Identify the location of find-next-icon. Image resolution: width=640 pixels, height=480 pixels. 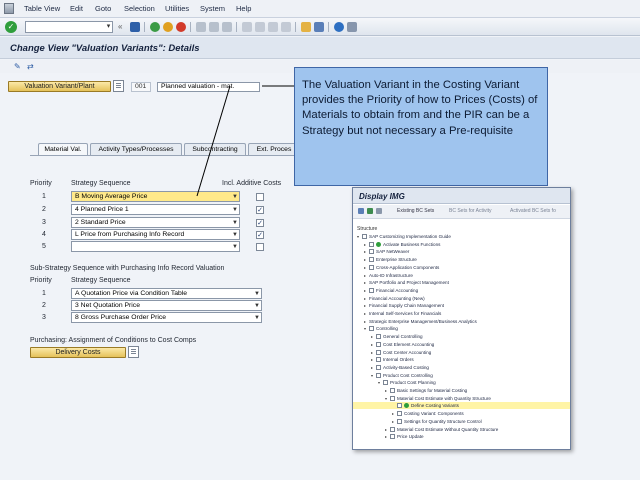
(227, 27).